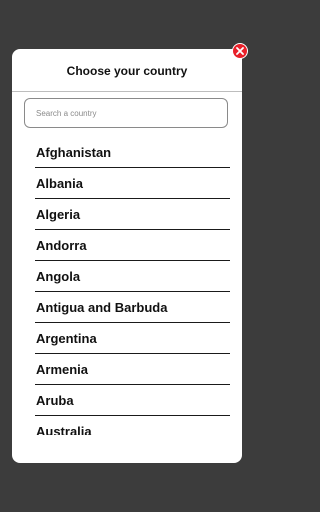  Describe the element at coordinates (132, 369) in the screenshot. I see `country-item-armenia: Armenia` at that location.